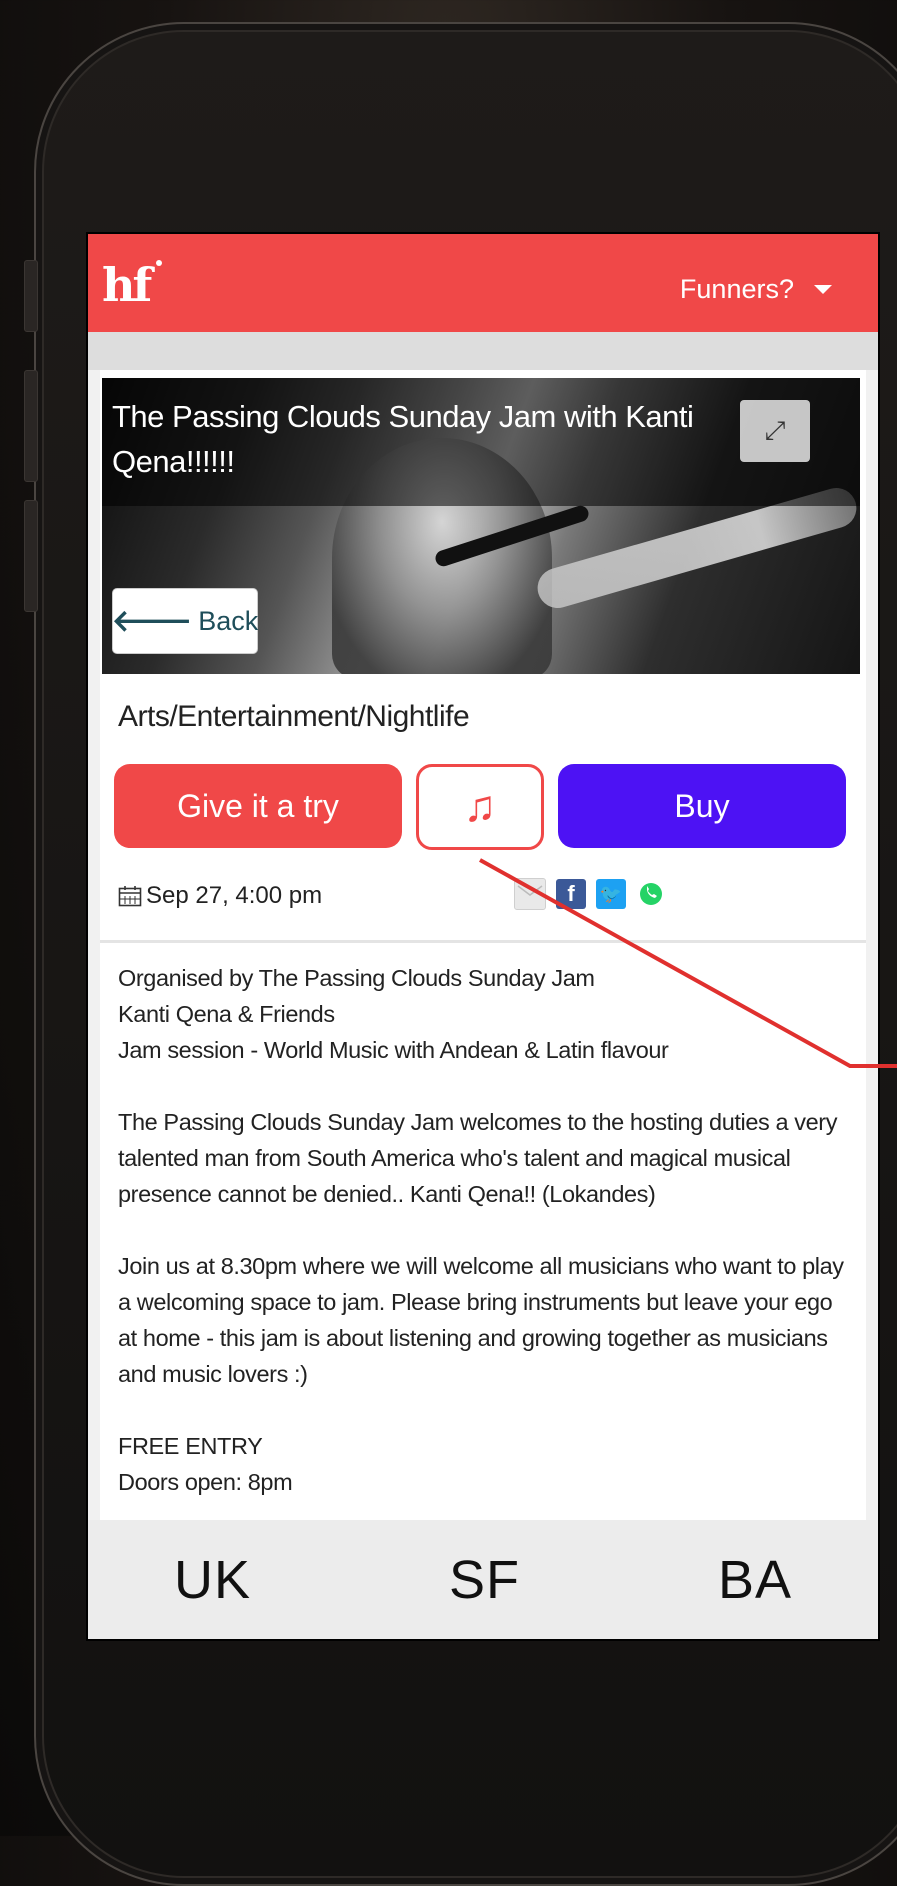 The image size is (897, 1886). I want to click on user-menu-dropdown: Funners?, so click(756, 289).